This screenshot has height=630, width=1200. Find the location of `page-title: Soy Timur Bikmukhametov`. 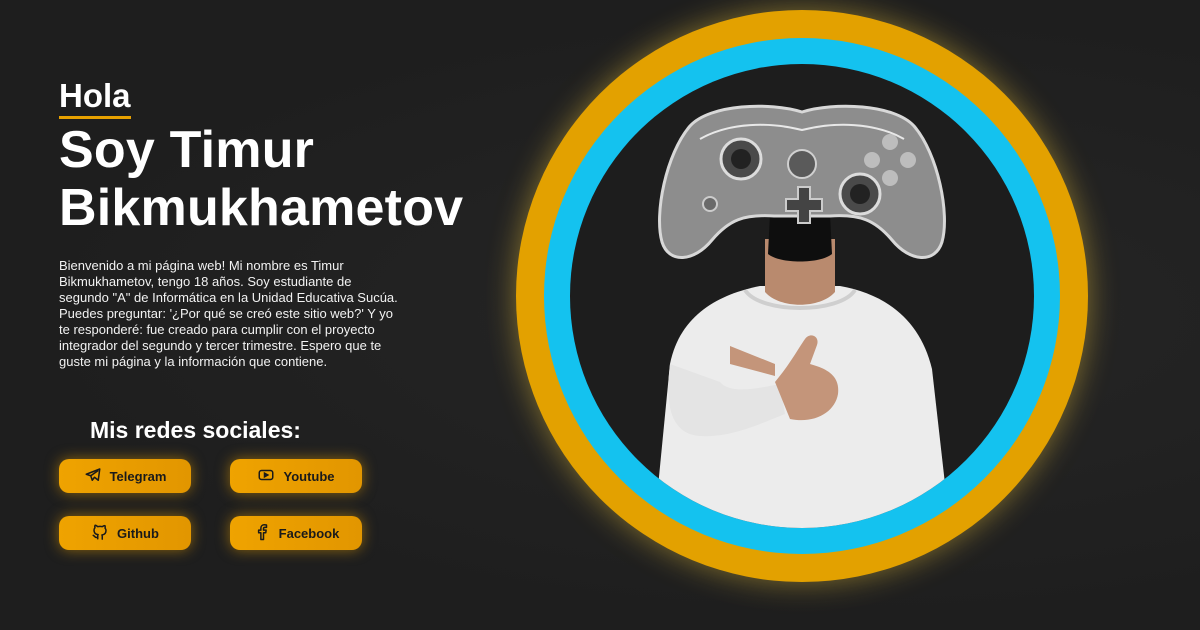

page-title: Soy Timur Bikmukhametov is located at coordinates (279, 179).